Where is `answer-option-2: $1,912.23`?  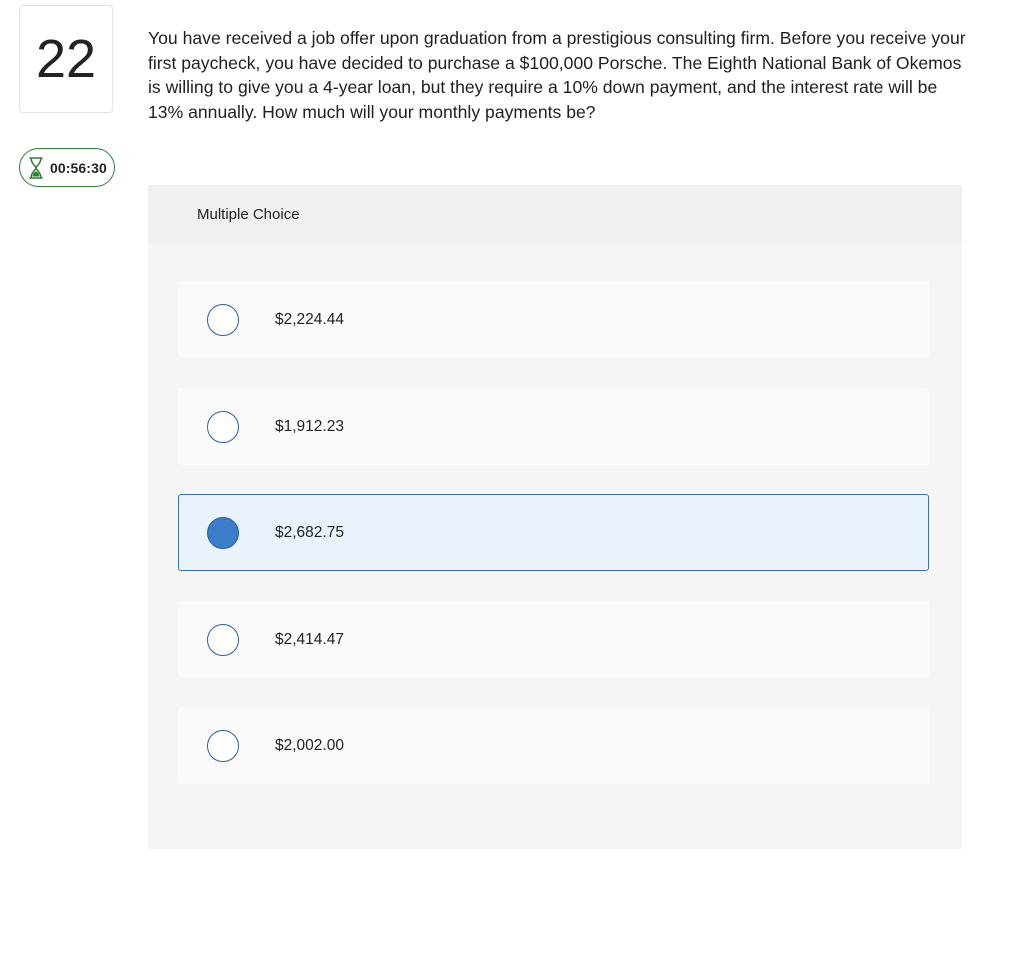 answer-option-2: $1,912.23 is located at coordinates (553, 426).